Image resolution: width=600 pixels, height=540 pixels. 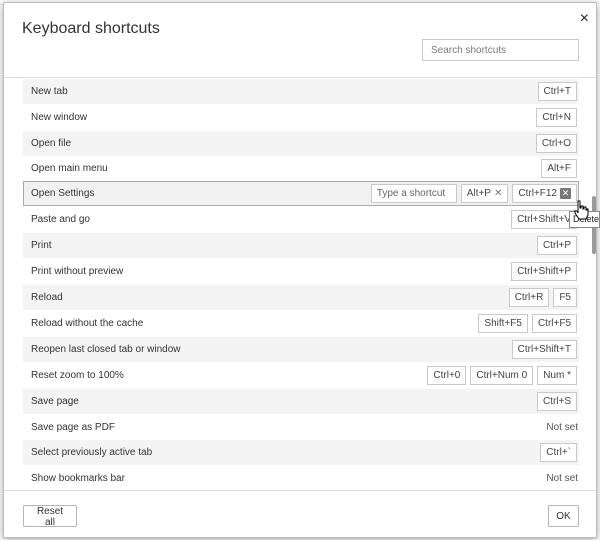 I want to click on shortcut-key: Alt+P ✕, so click(x=484, y=193).